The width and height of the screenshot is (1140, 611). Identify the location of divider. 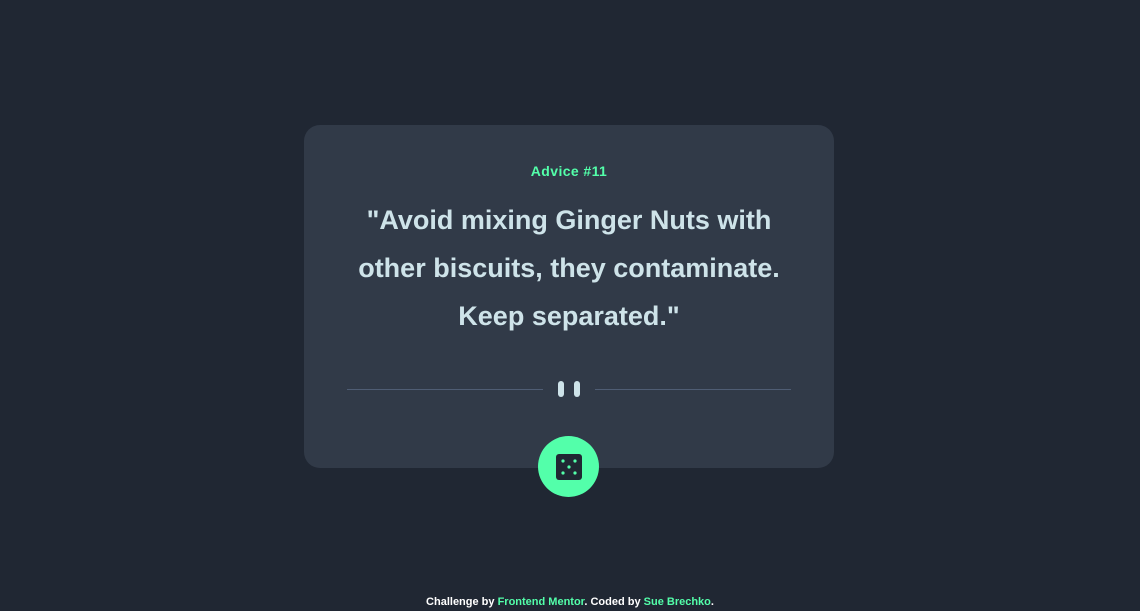
(569, 389).